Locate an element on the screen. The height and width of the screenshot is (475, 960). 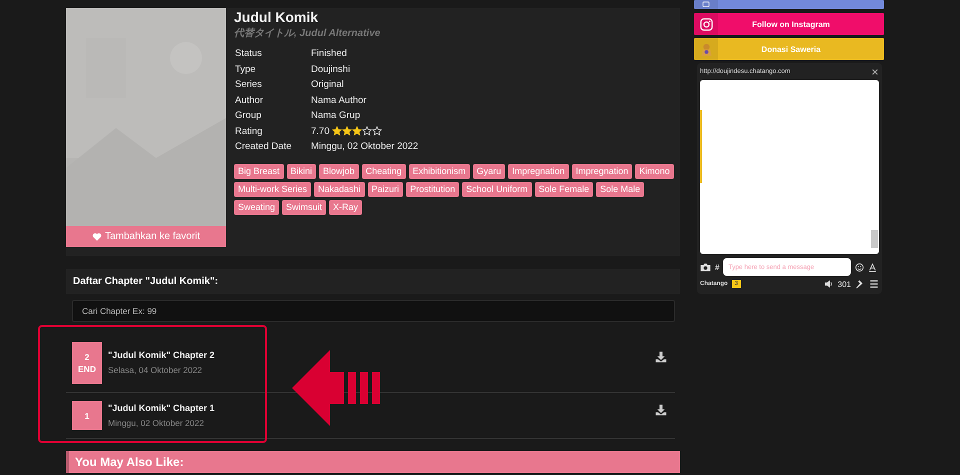
tag-link: Sole Male is located at coordinates (620, 189).